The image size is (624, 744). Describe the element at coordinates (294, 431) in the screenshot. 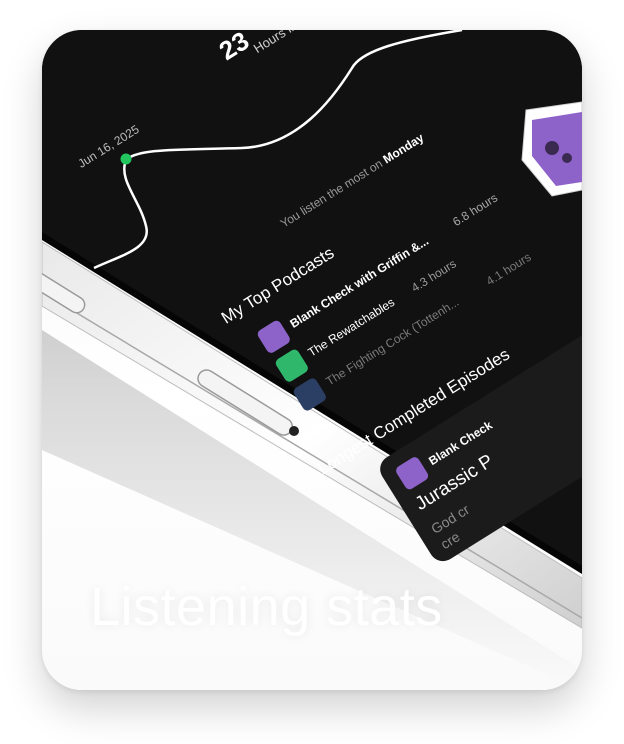

I see `sim-tray-hole` at that location.